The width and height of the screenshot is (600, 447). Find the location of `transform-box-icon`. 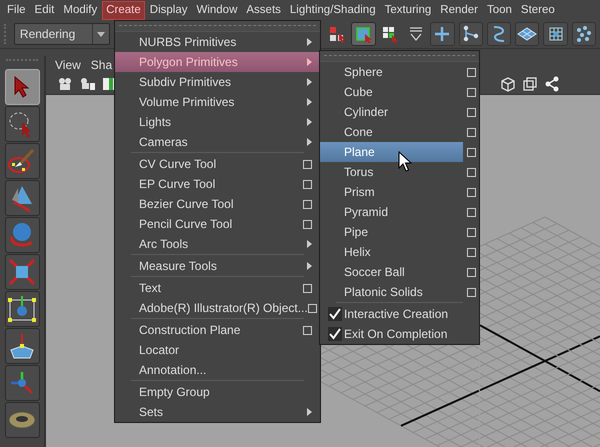

transform-box-icon is located at coordinates (22, 309).